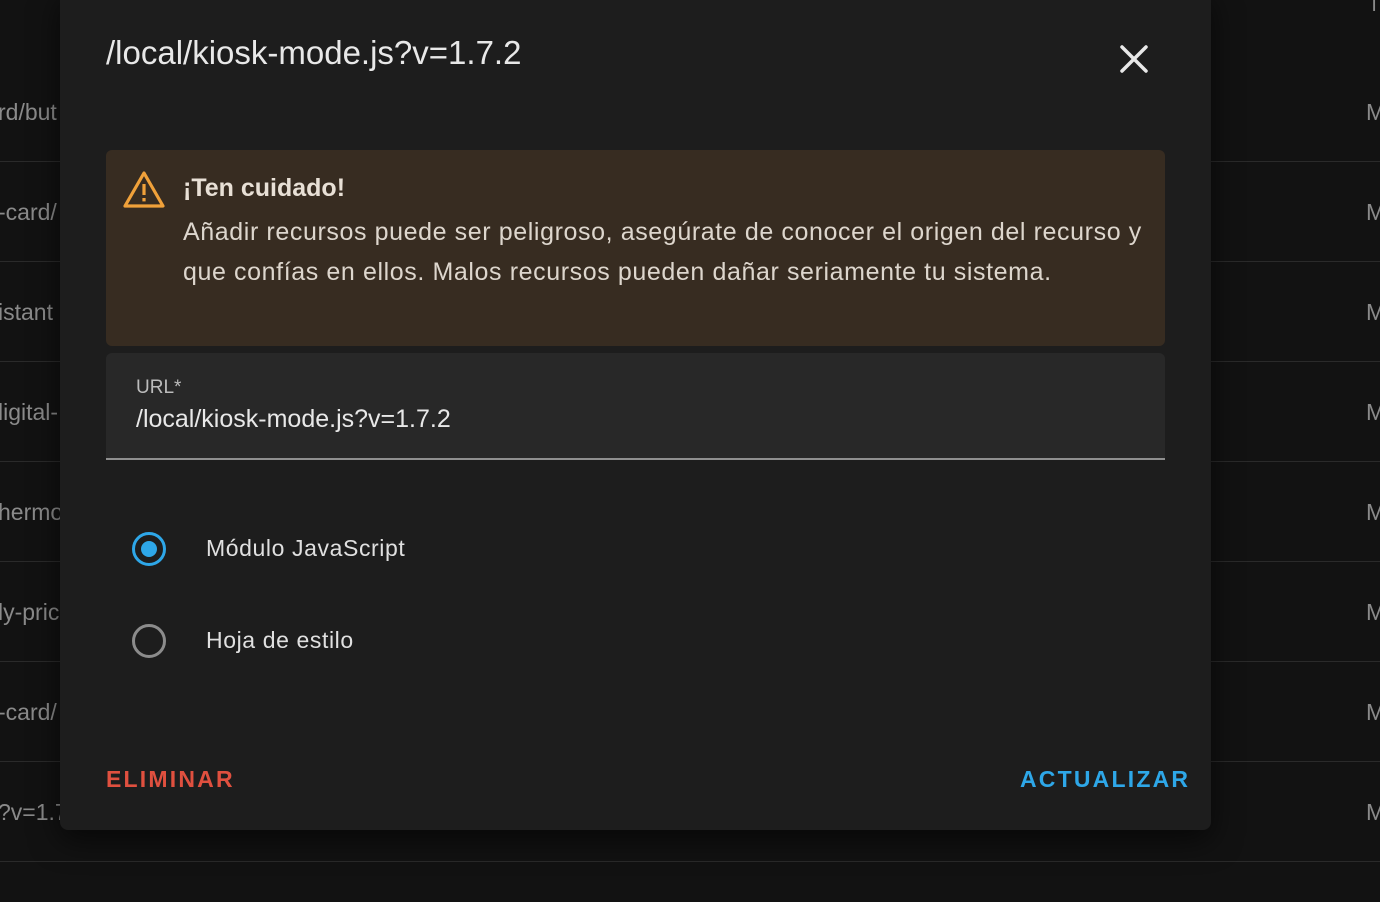 The image size is (1380, 902). I want to click on background-row-url: ?v=1.7, so click(34, 812).